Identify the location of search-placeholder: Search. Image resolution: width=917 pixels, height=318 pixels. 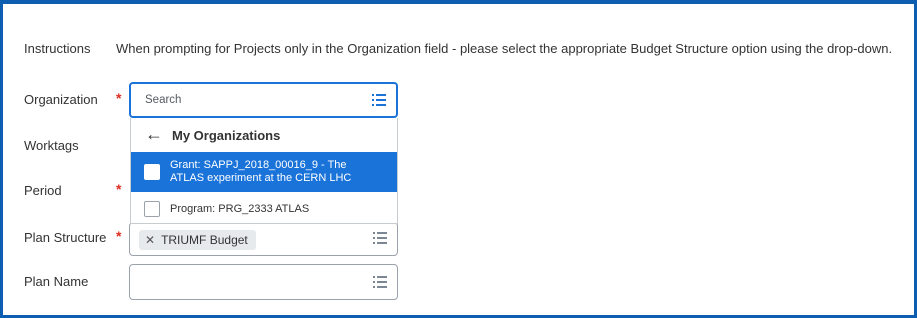
(163, 100).